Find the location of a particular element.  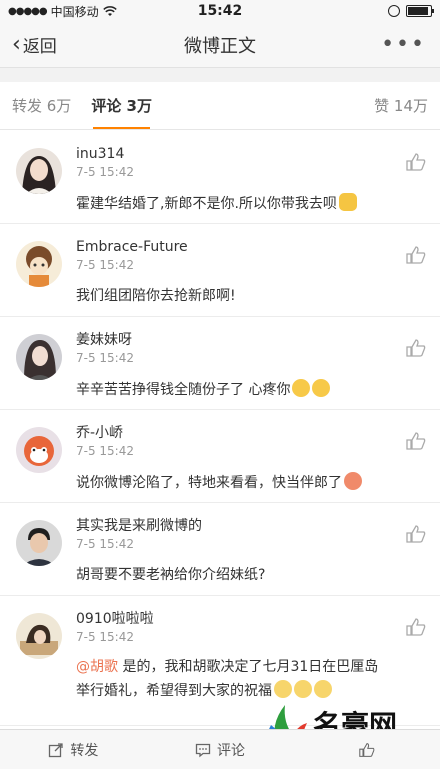

repost-button: 转发 is located at coordinates (73, 750).